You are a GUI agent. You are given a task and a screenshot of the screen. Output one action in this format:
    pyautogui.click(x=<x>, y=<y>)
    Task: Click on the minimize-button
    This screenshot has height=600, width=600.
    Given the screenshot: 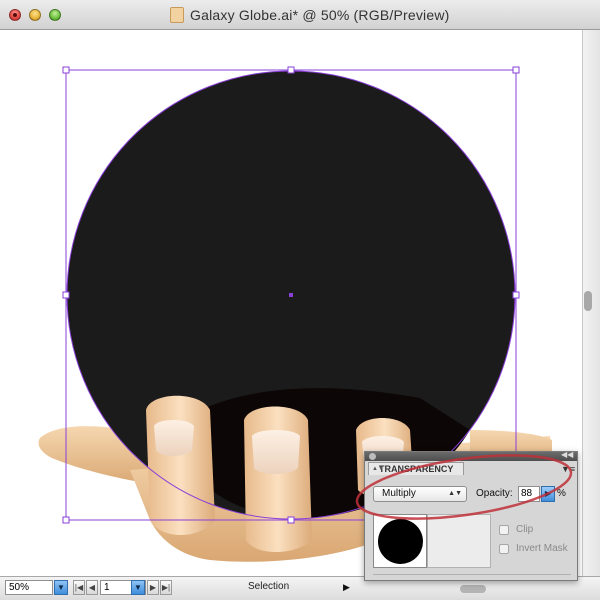 What is the action you would take?
    pyautogui.click(x=35, y=15)
    